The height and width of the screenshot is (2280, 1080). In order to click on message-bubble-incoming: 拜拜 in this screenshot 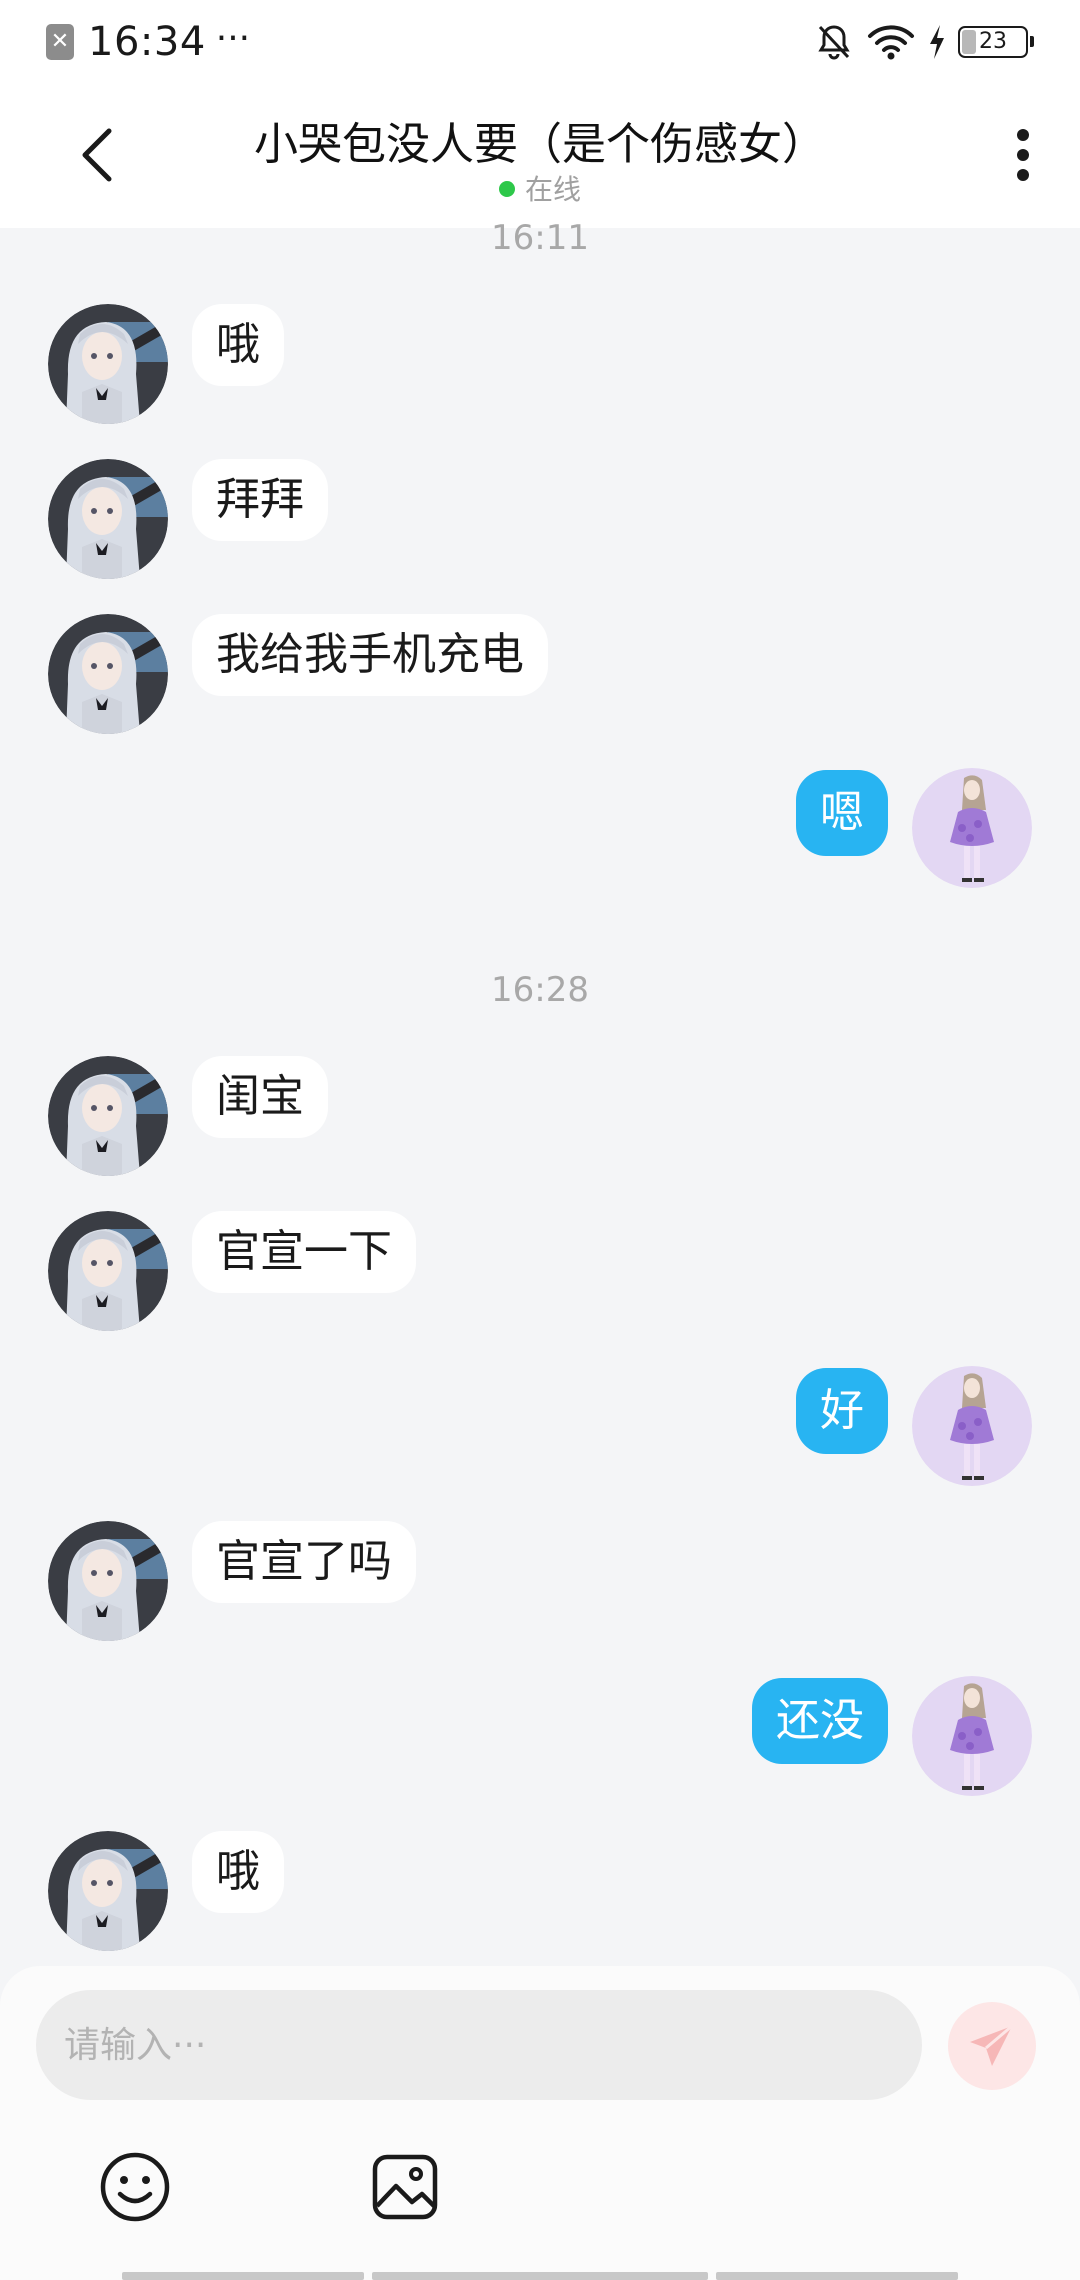, I will do `click(260, 500)`.